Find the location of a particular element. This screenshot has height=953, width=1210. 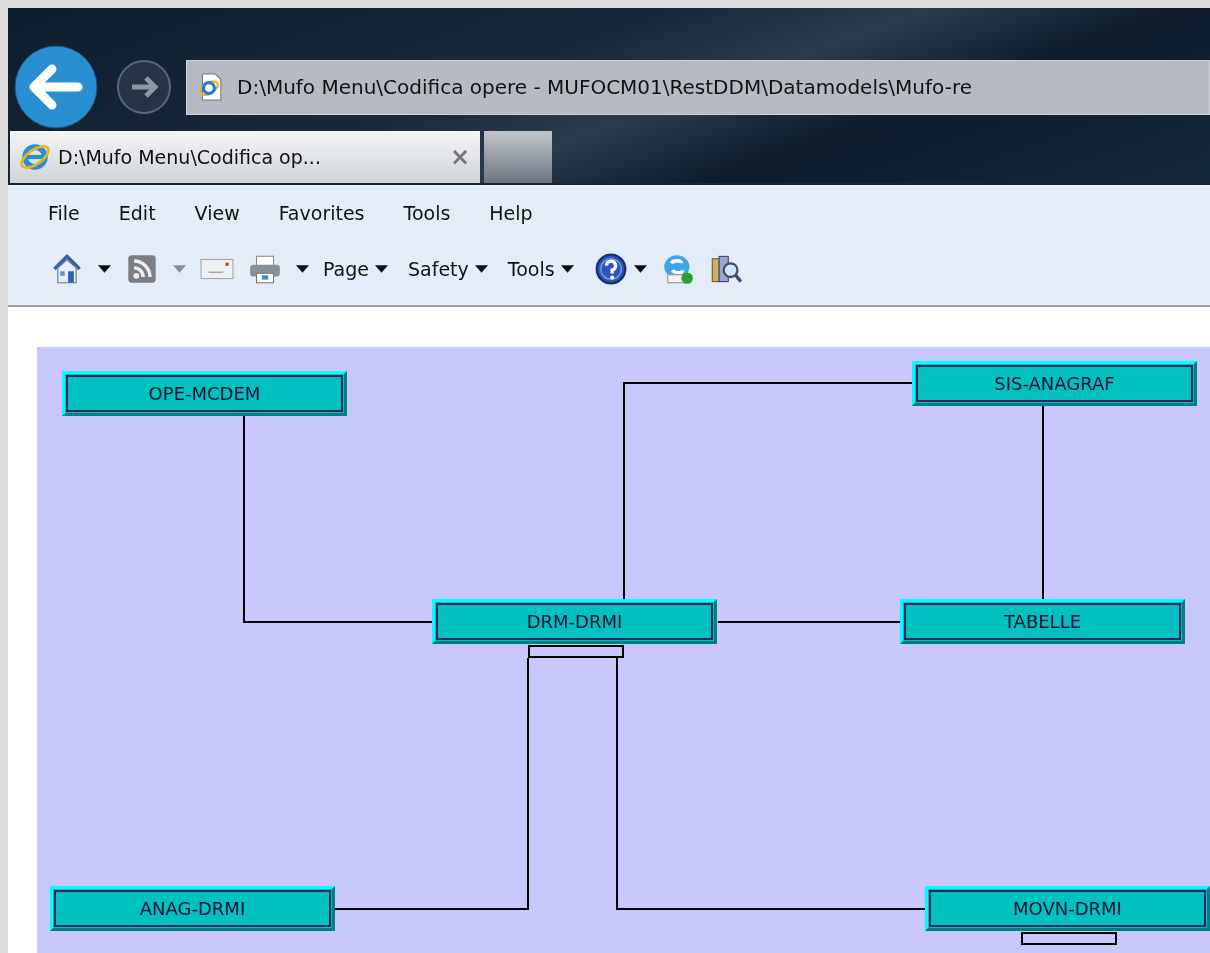

forward-button is located at coordinates (144, 87).